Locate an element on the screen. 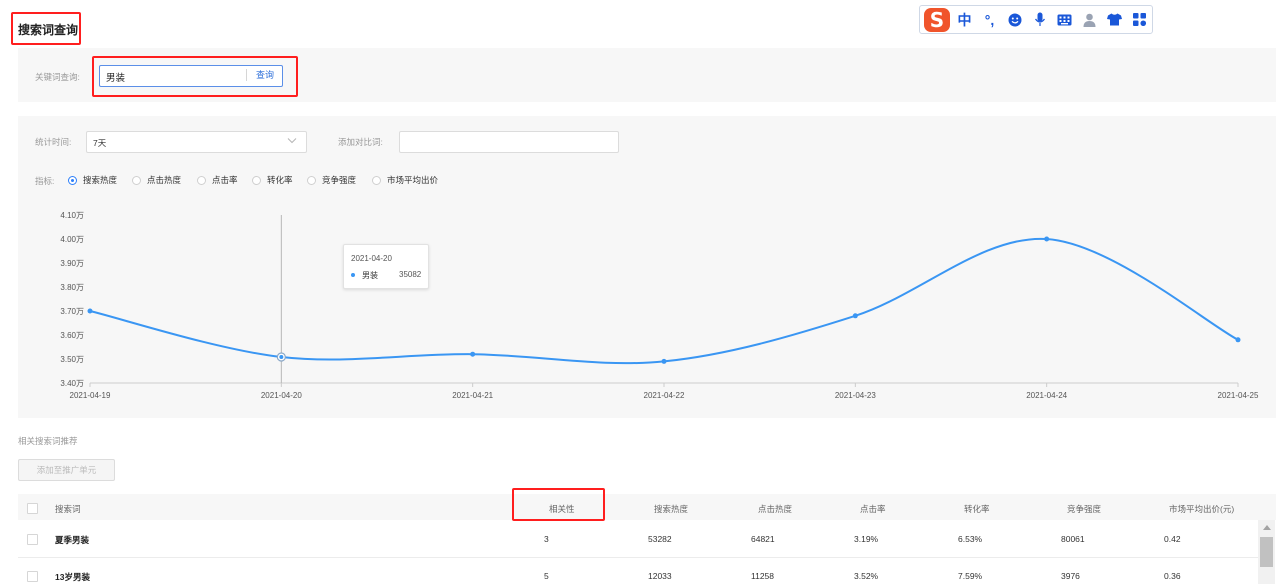  y-tick-label: 3.40万 is located at coordinates (72, 383).